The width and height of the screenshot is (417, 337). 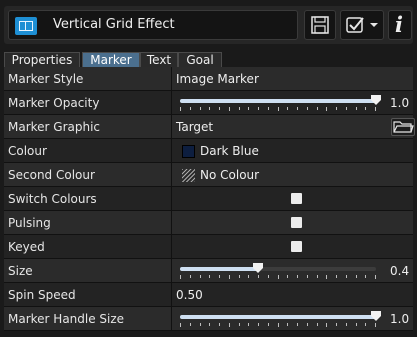 I want to click on grid-effect-icon, so click(x=26, y=26).